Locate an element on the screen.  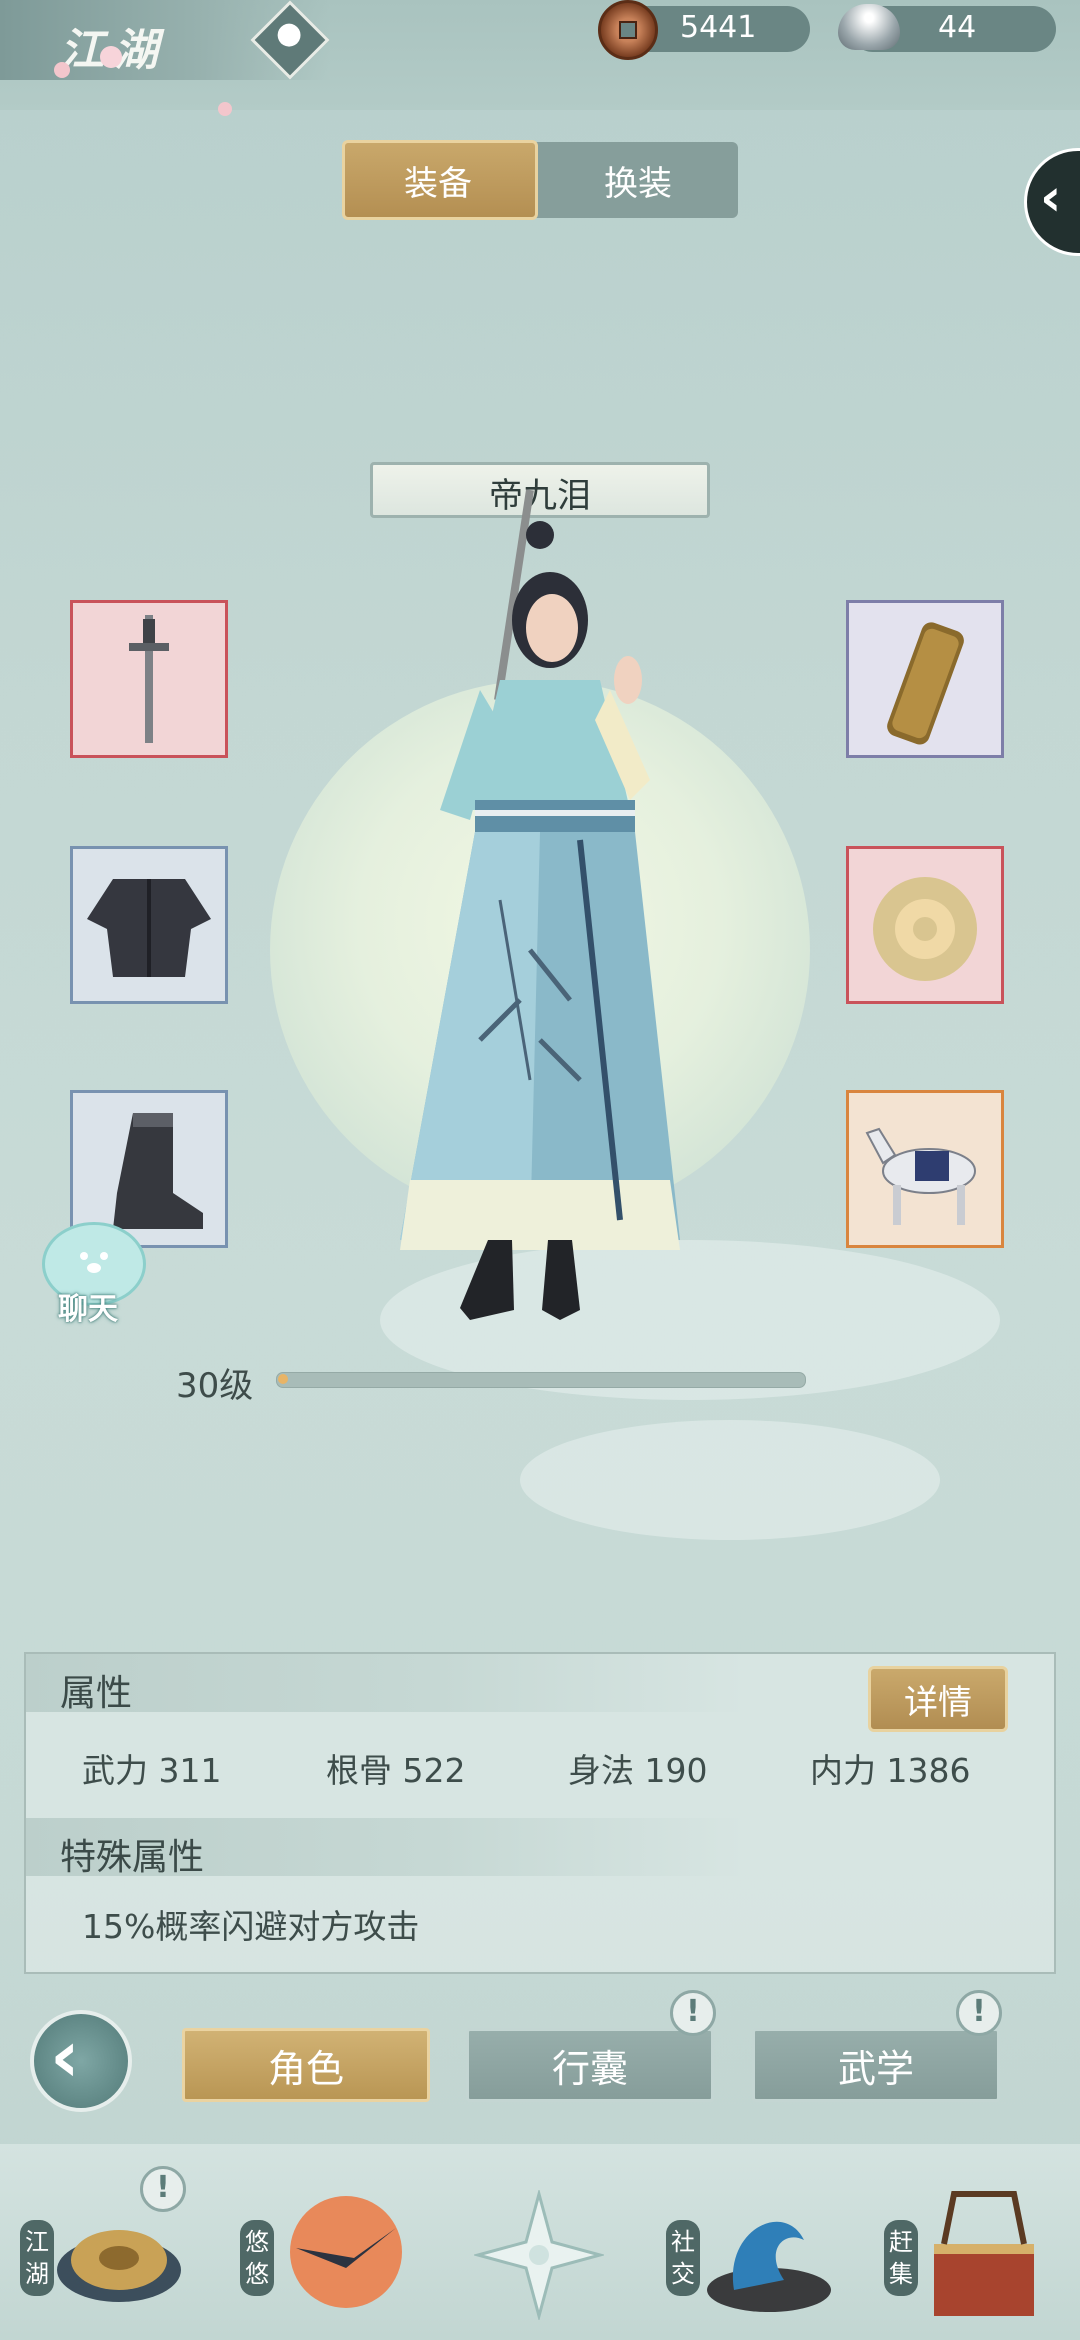
wave-icon is located at coordinates (769, 2266).